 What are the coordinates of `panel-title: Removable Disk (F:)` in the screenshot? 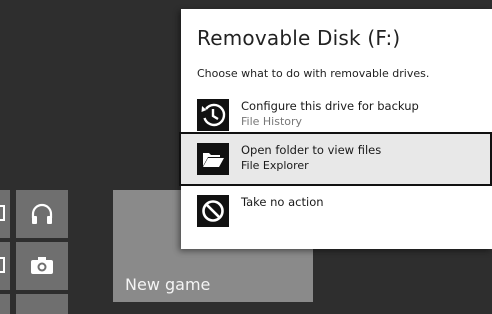 It's located at (299, 38).